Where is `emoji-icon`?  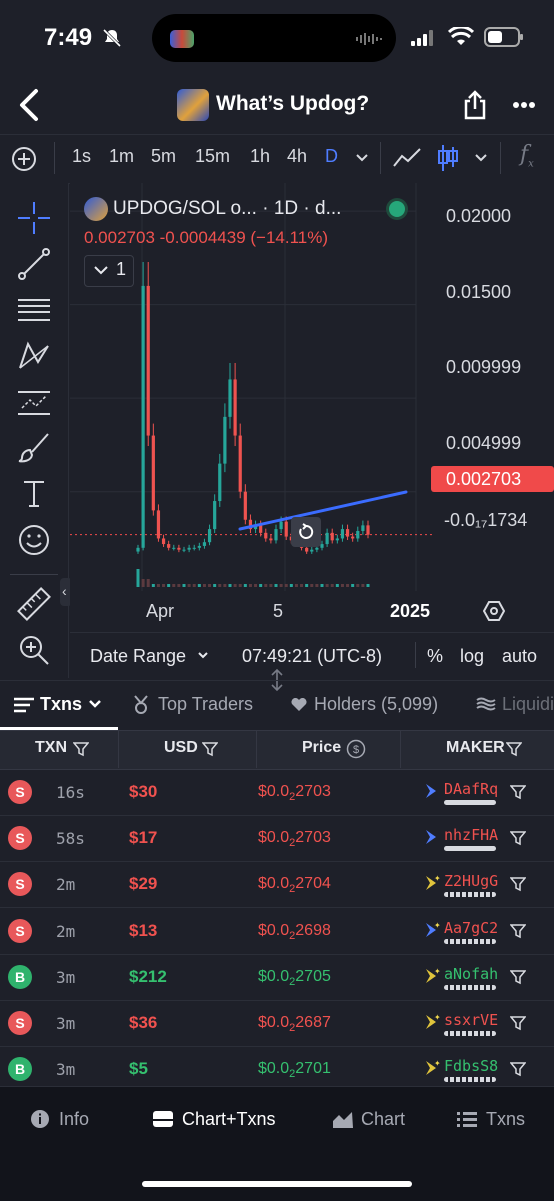
emoji-icon is located at coordinates (34, 540).